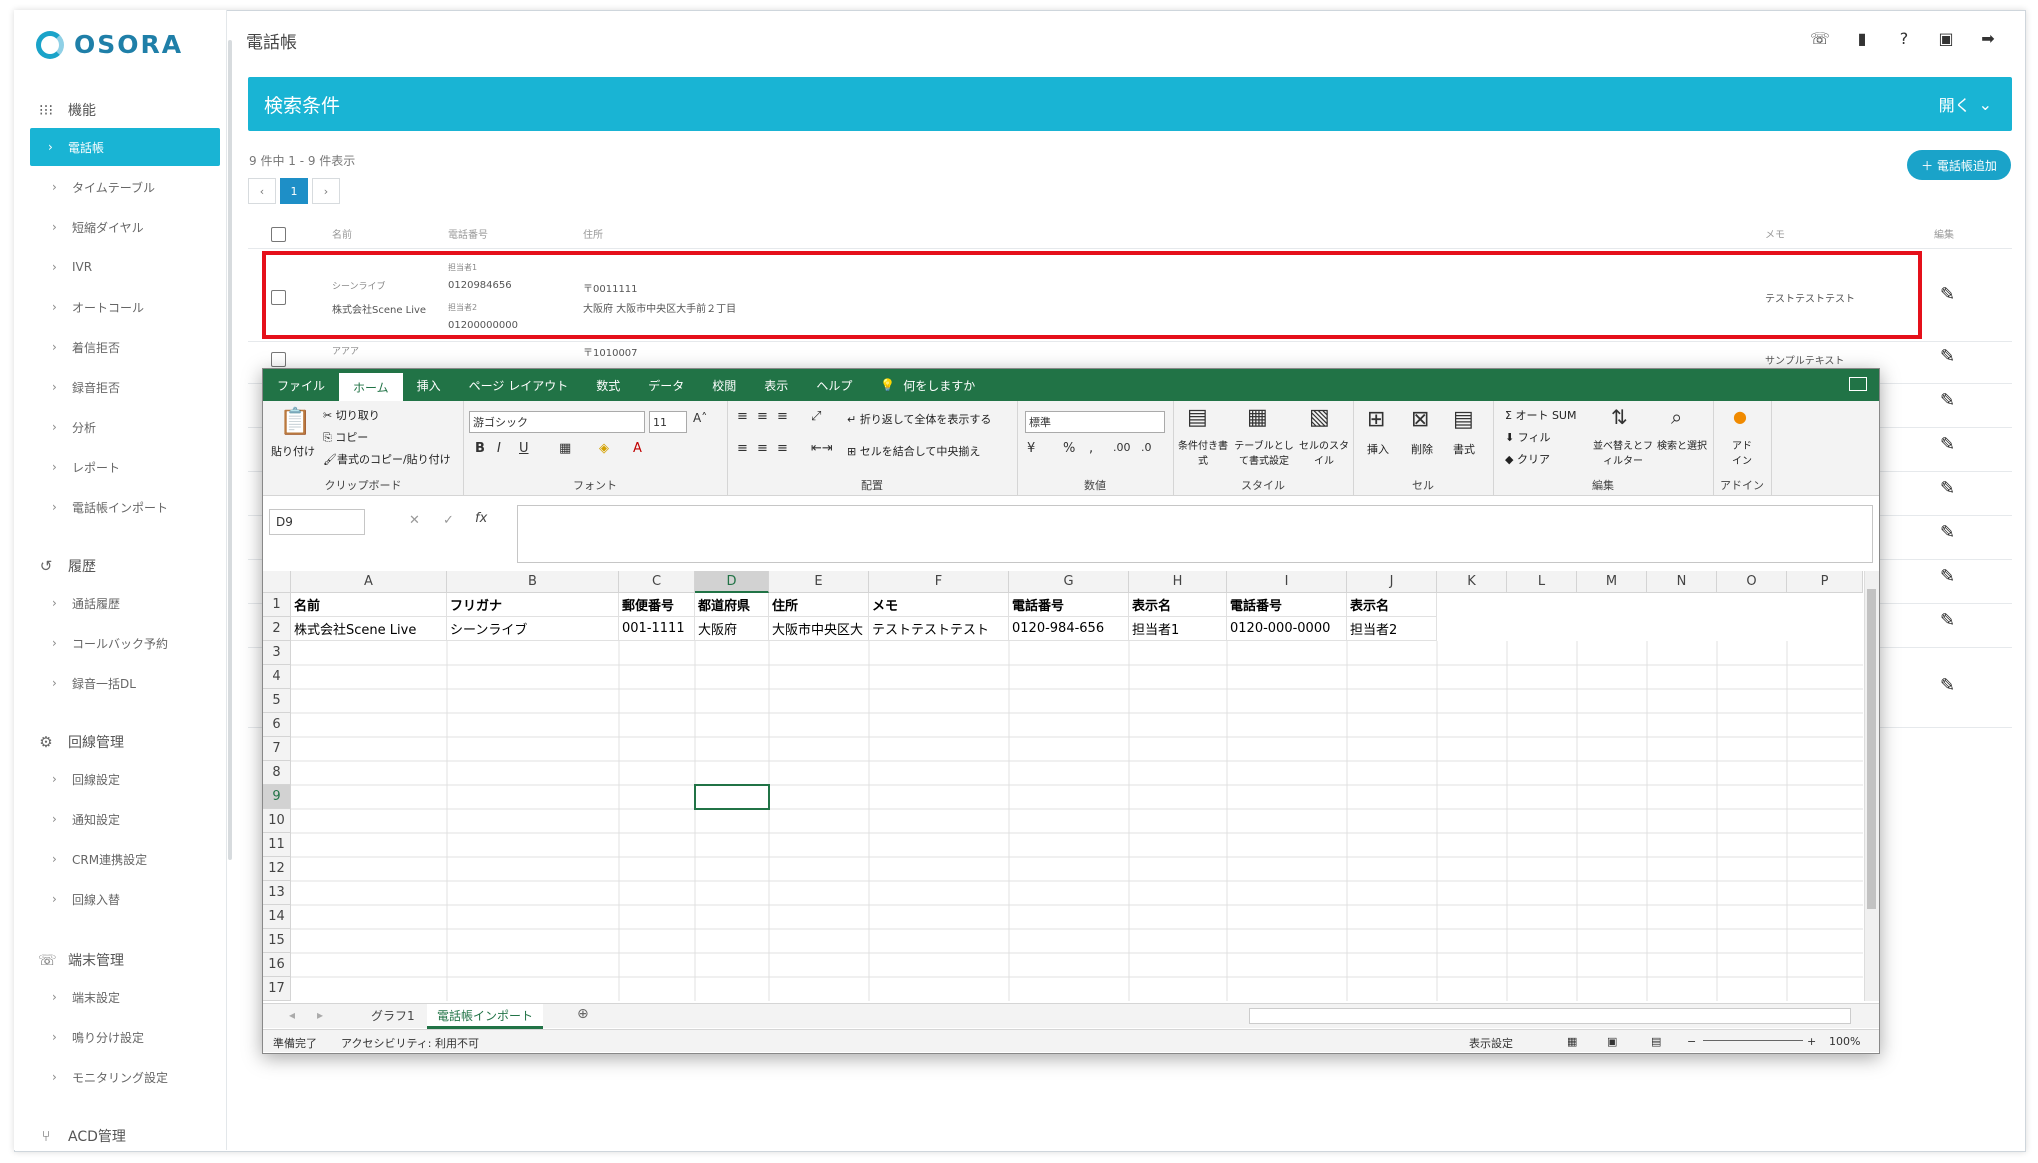  What do you see at coordinates (345, 437) in the screenshot?
I see `copy-button: ⎘ コピー` at bounding box center [345, 437].